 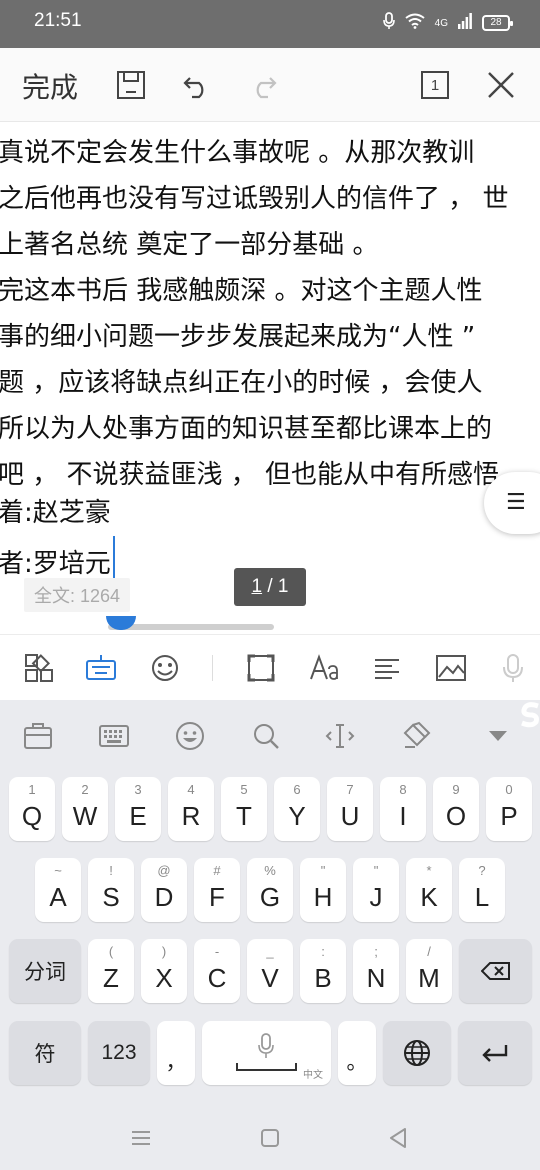 I want to click on key-c: -C, so click(x=217, y=971).